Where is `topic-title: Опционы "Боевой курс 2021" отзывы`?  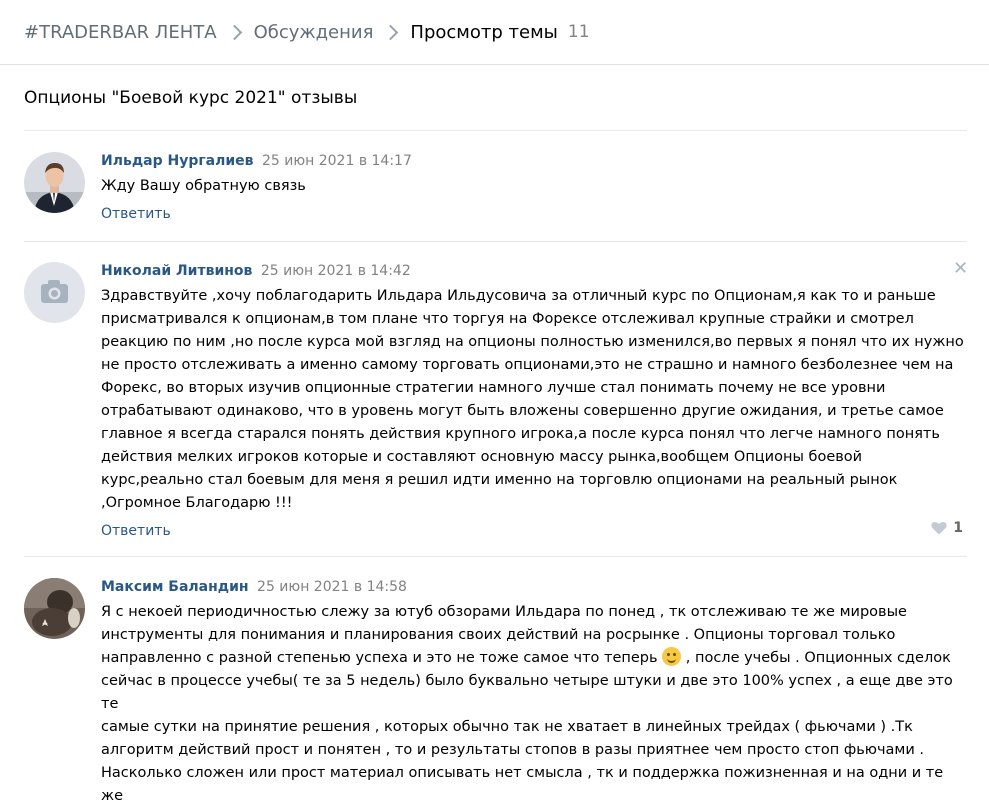
topic-title: Опционы "Боевой курс 2021" отзывы is located at coordinates (191, 98).